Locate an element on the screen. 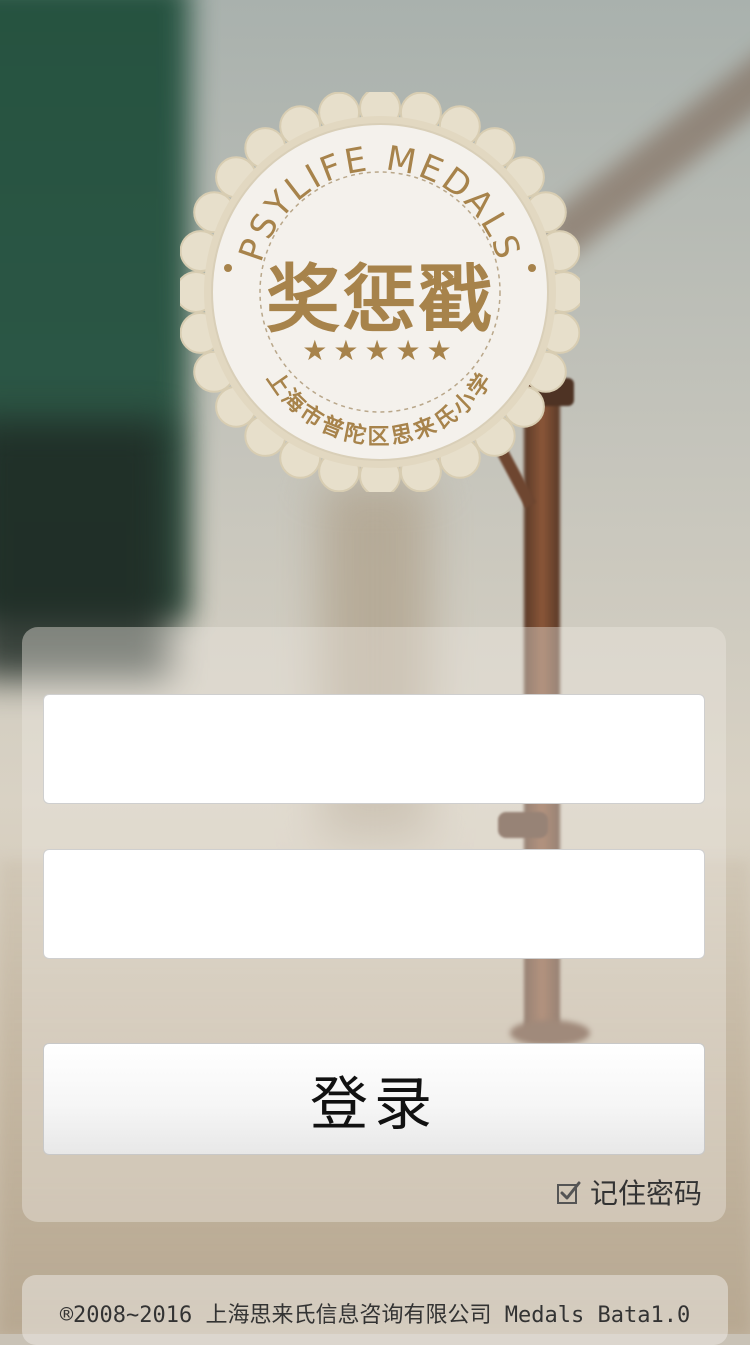 The image size is (750, 1345). password-input is located at coordinates (374, 904).